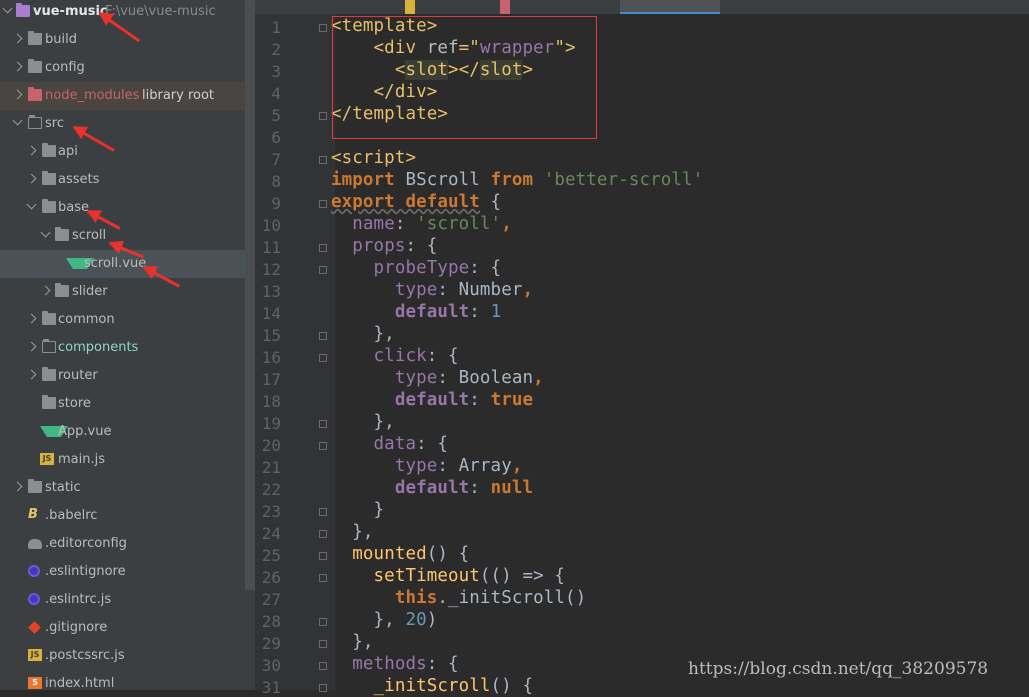 The height and width of the screenshot is (697, 1029). I want to click on babel-file-icon: B, so click(33, 514).